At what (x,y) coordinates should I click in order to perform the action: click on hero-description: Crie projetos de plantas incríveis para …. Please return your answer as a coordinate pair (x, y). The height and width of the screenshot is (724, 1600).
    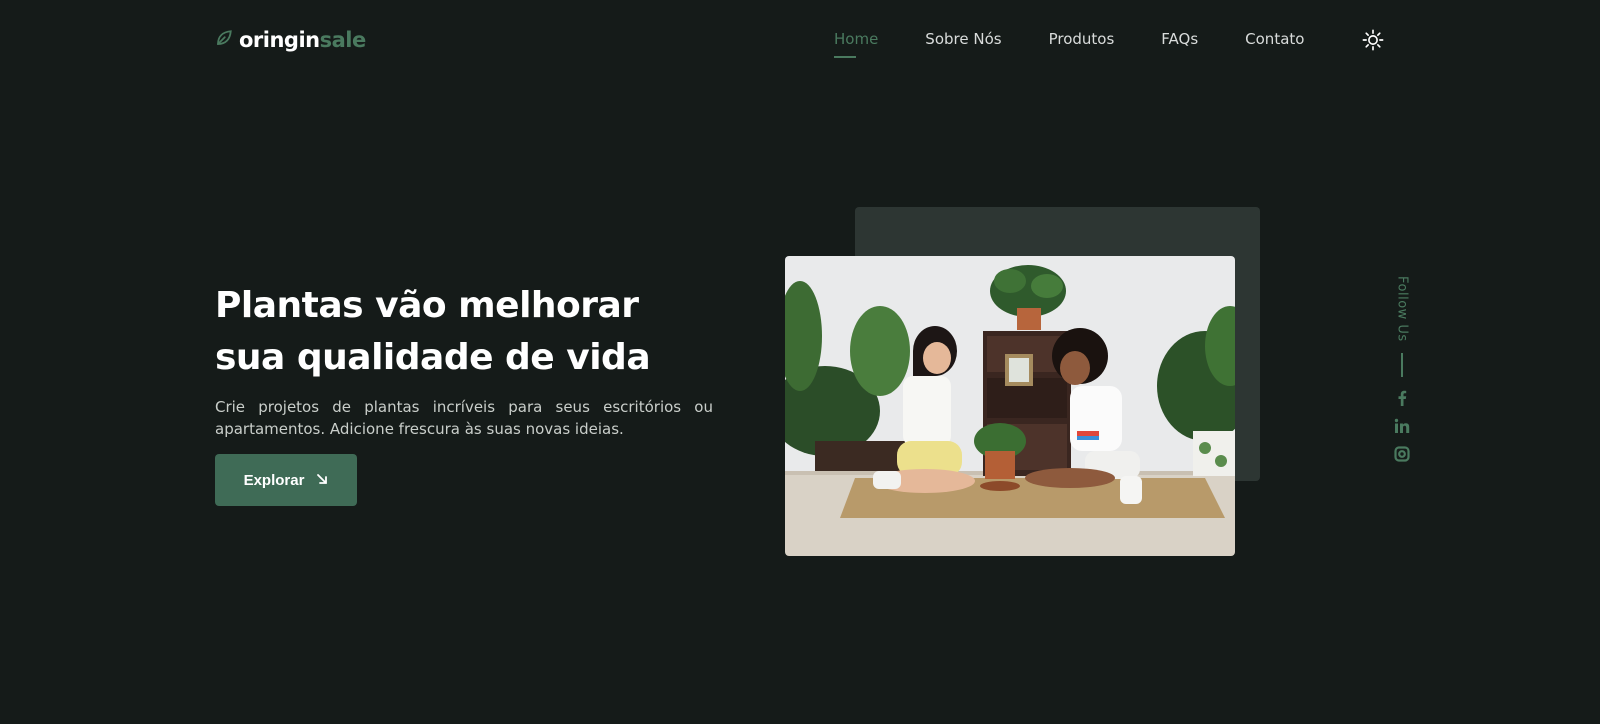
    Looking at the image, I should click on (464, 418).